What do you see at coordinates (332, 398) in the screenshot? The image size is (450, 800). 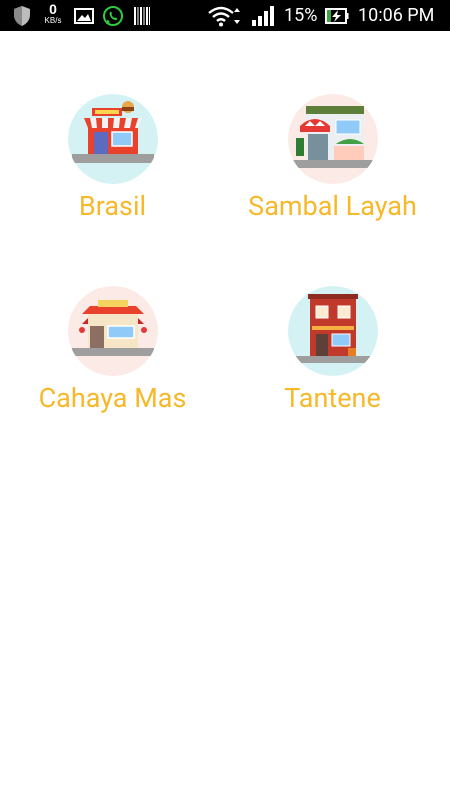 I see `store-name: Tantene` at bounding box center [332, 398].